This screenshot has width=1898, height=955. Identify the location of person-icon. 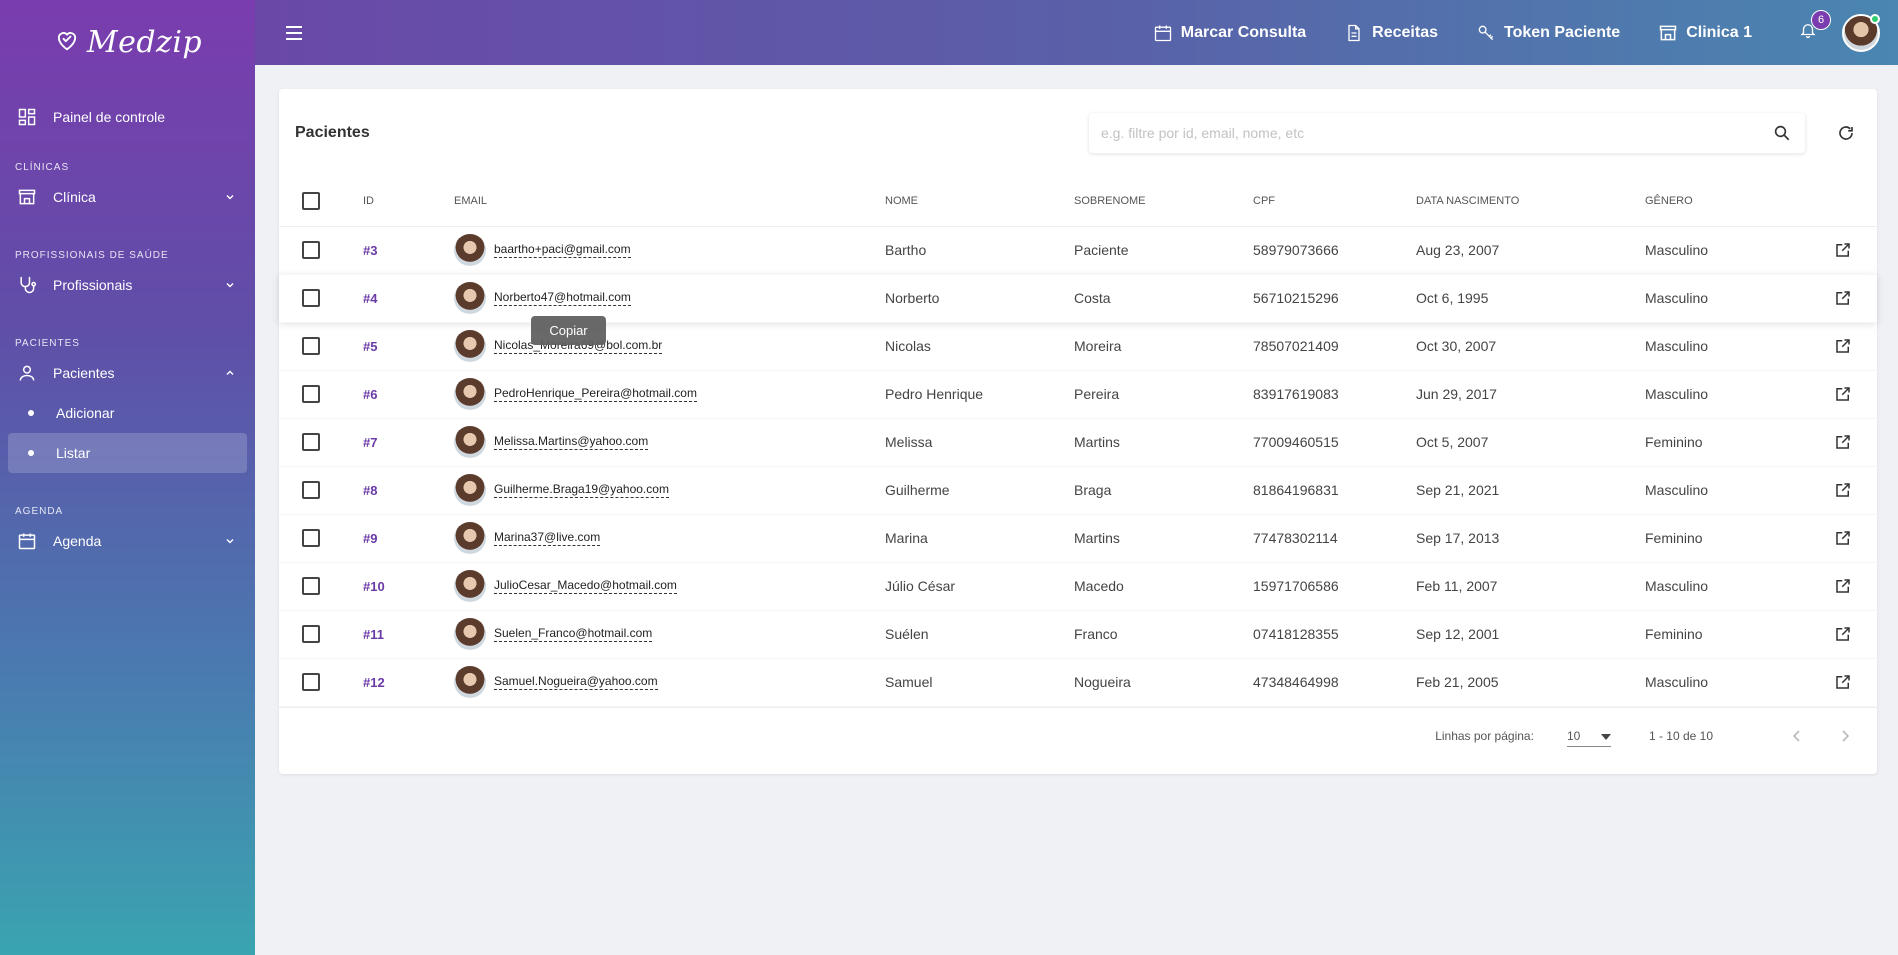
(27, 373).